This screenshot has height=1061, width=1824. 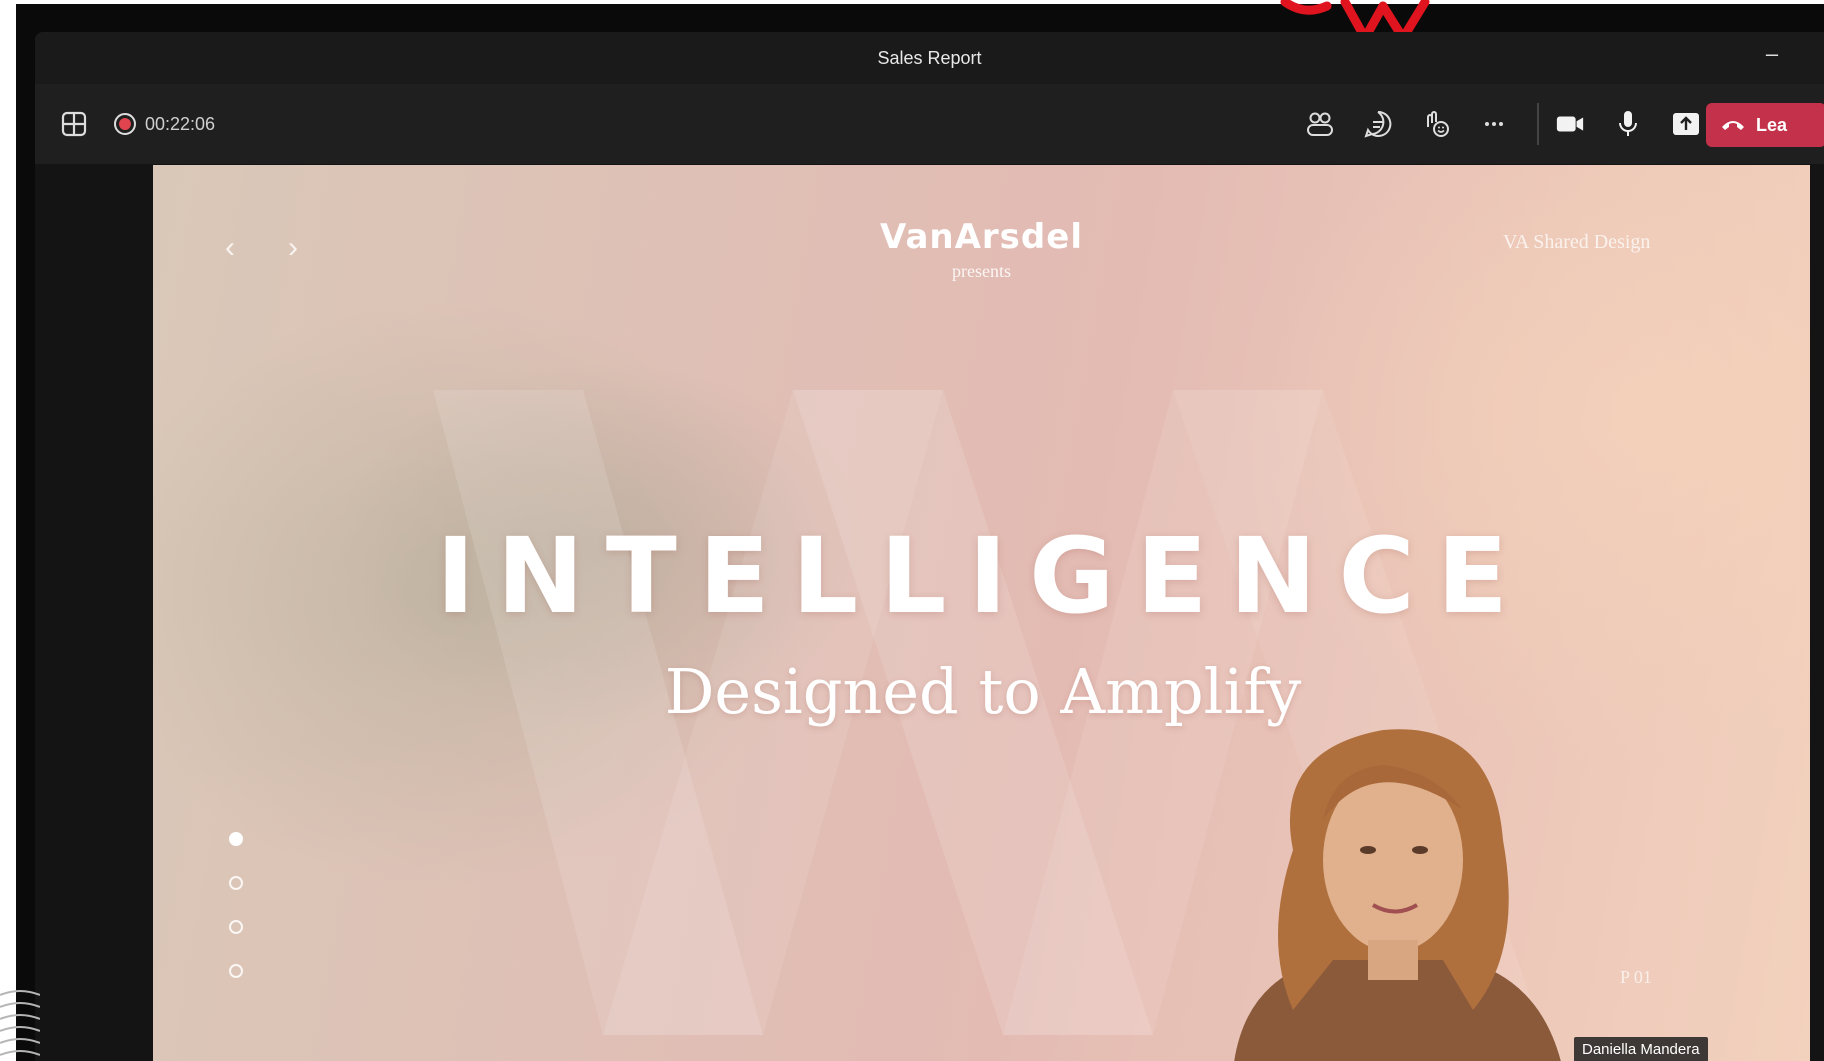 What do you see at coordinates (1436, 124) in the screenshot?
I see `react-icon` at bounding box center [1436, 124].